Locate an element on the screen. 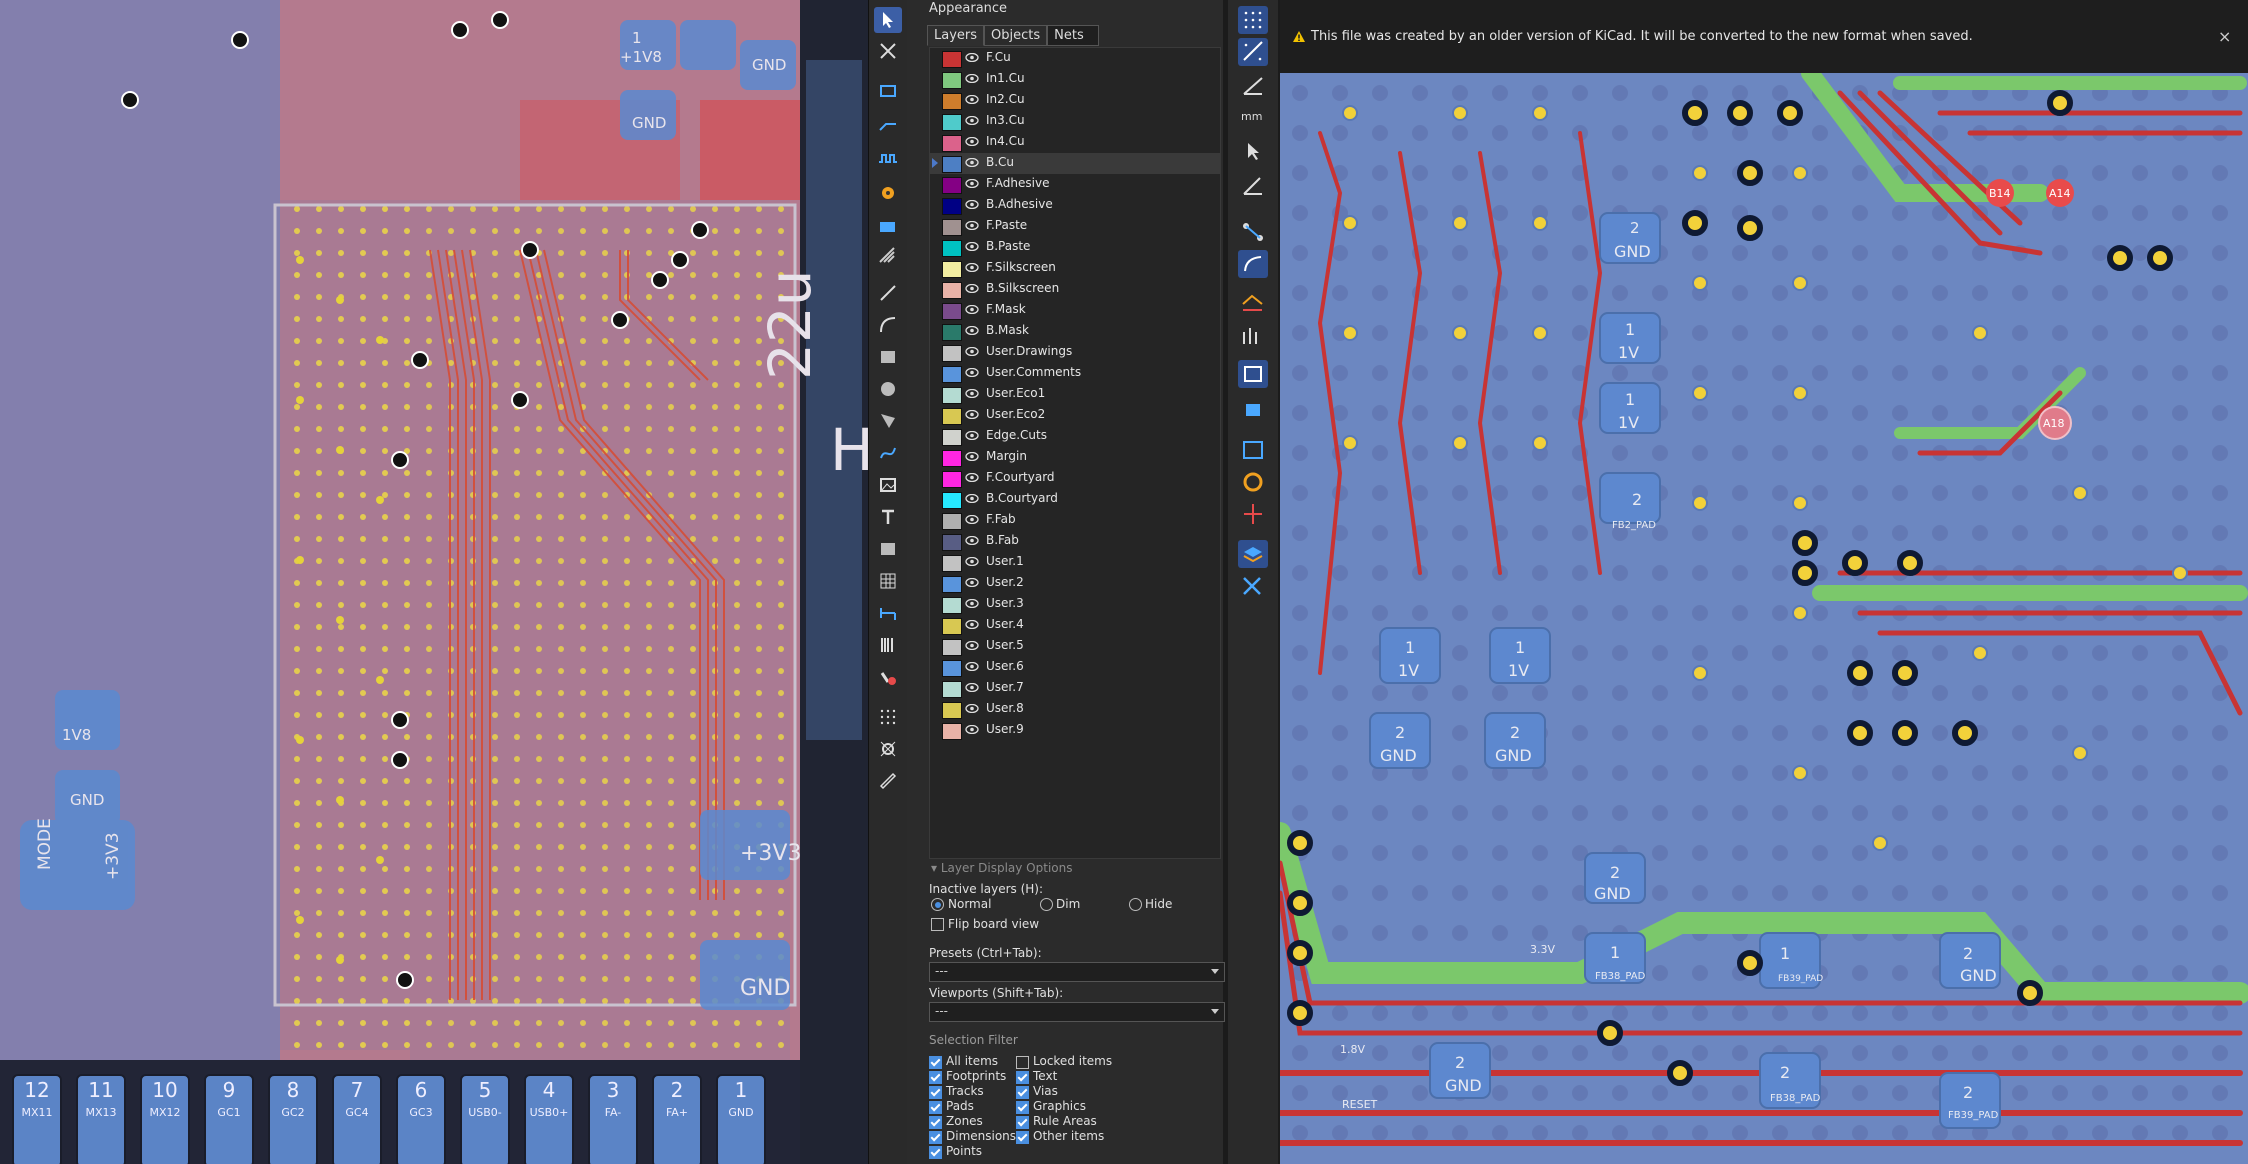 This screenshot has width=2248, height=1164. layer-row-b-mask: B.Mask is located at coordinates (1075, 331).